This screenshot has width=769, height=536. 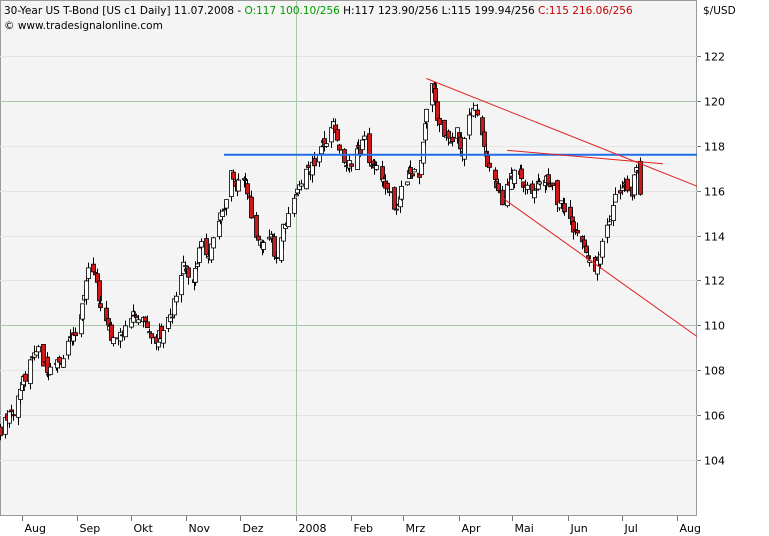 I want to click on x-tick-label: Apr, so click(x=472, y=528).